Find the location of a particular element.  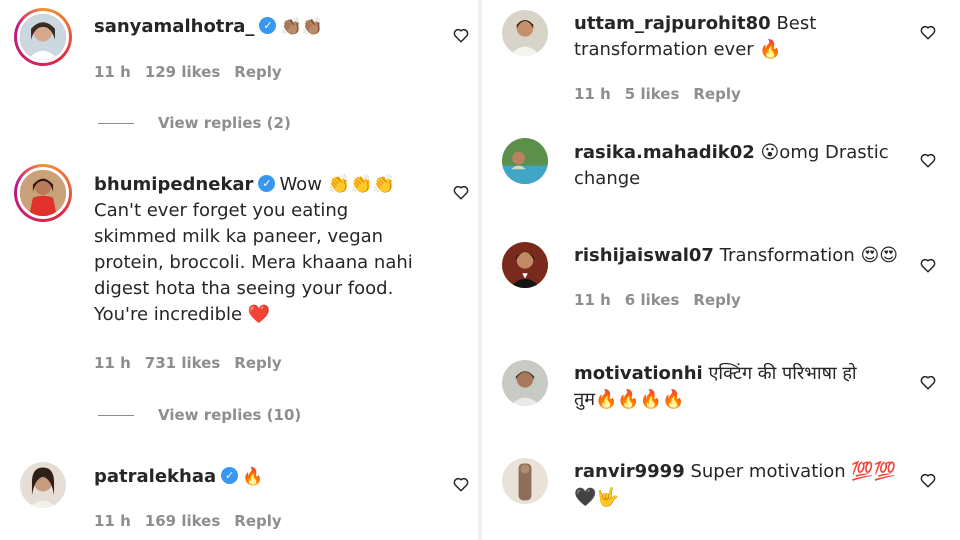

comment-meta: 11 h 129 likes Reply is located at coordinates (195, 72).